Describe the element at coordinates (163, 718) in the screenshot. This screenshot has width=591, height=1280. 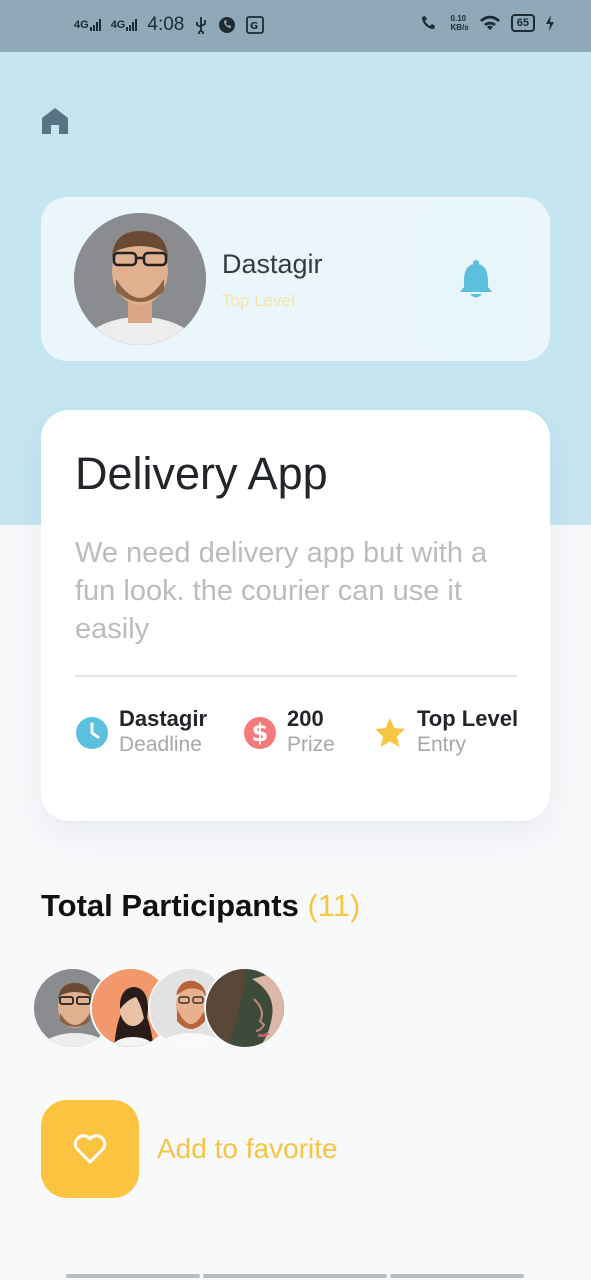
I see `deadline-value: Dastagir` at that location.